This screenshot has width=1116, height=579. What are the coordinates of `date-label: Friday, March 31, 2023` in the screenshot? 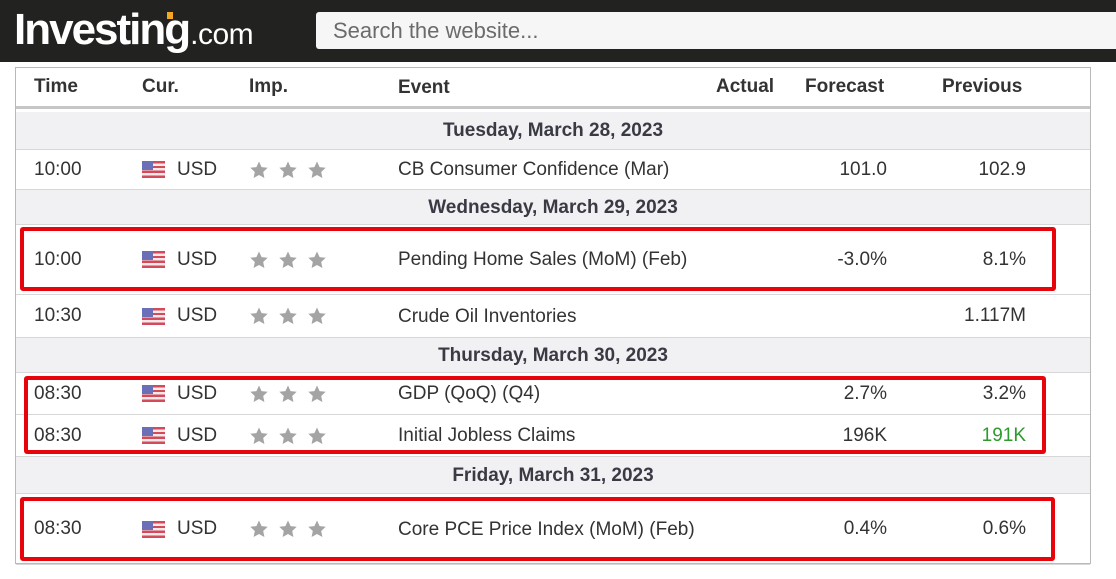 It's located at (553, 475).